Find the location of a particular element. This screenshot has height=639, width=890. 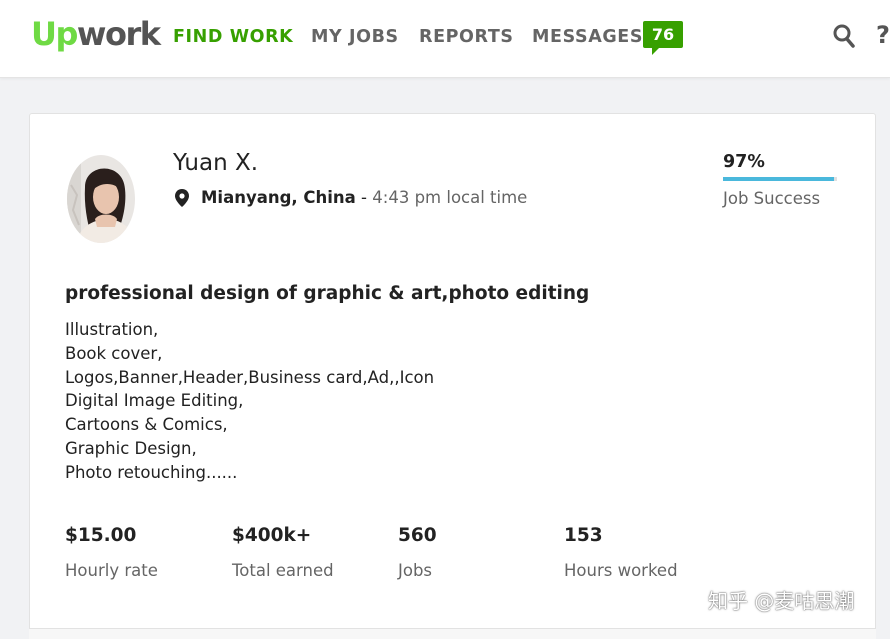

description-line: Graphic Design, is located at coordinates (131, 448).